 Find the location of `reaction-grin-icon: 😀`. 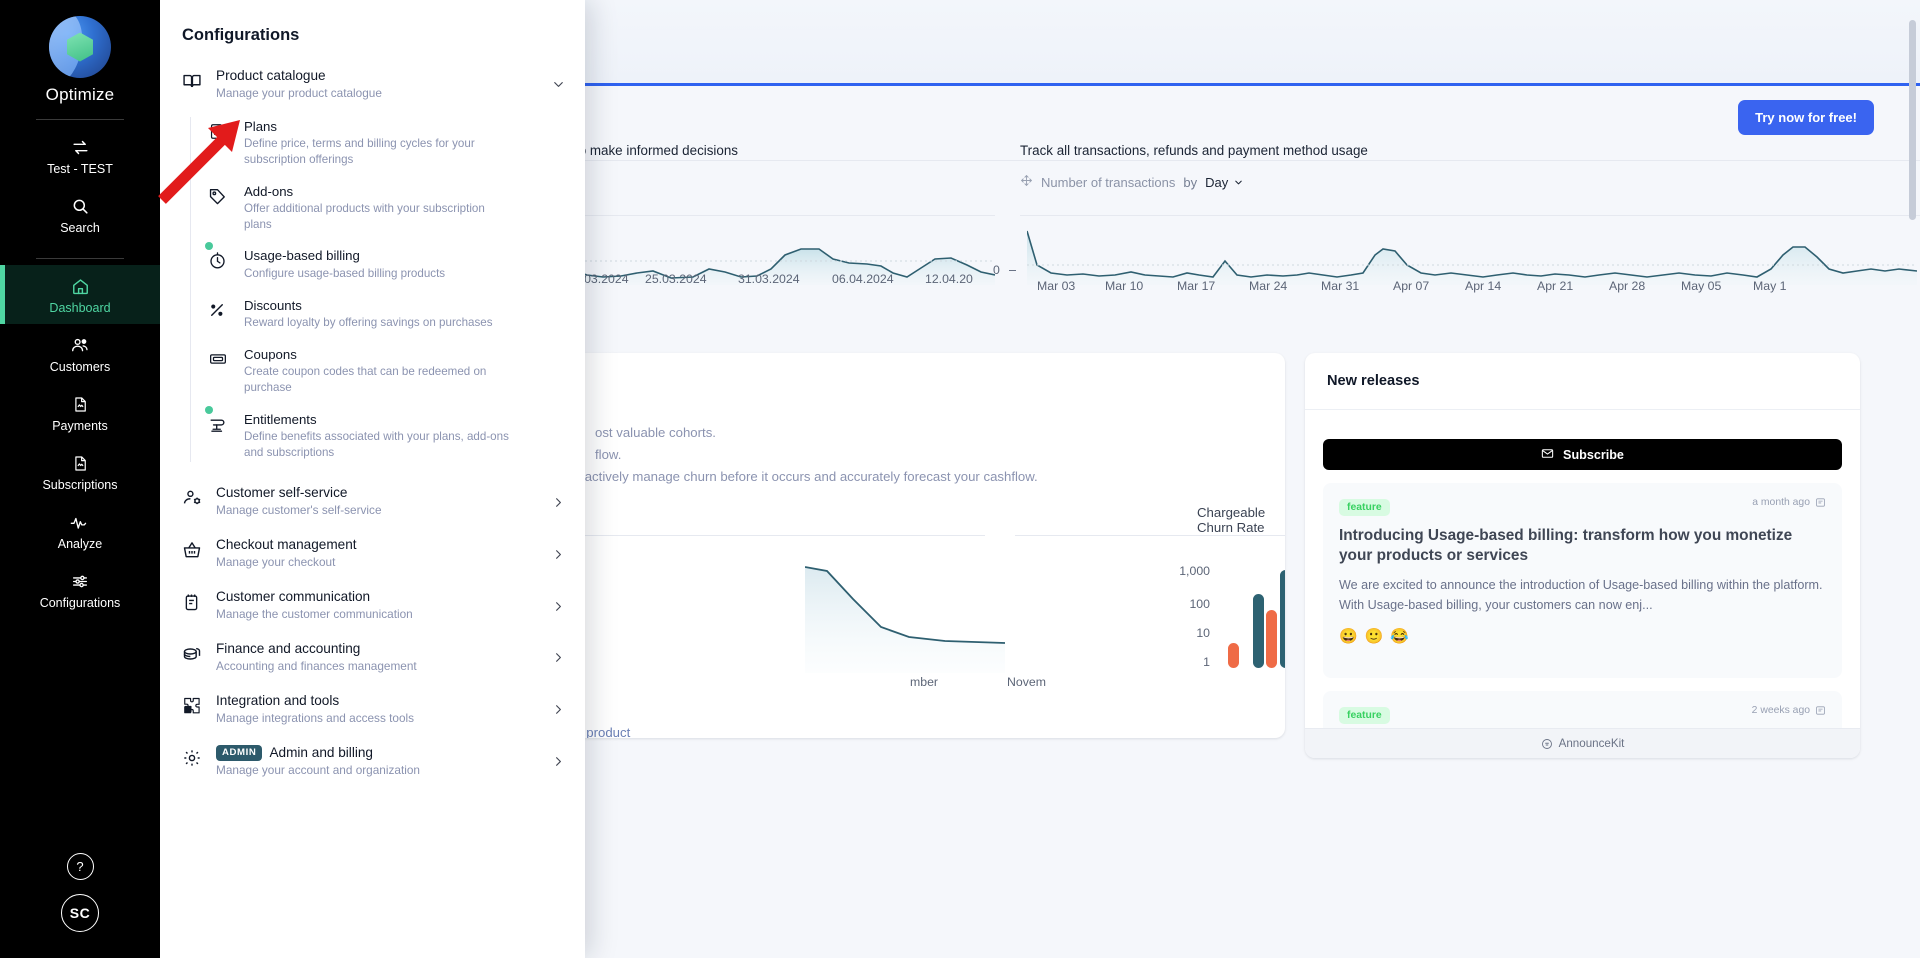

reaction-grin-icon: 😀 is located at coordinates (1348, 636).